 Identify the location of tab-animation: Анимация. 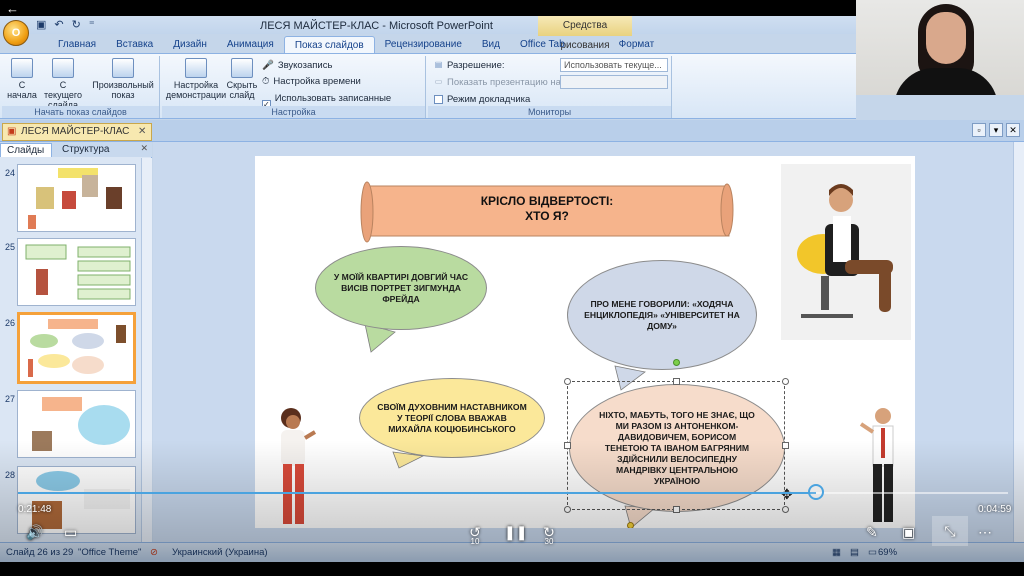
(250, 45).